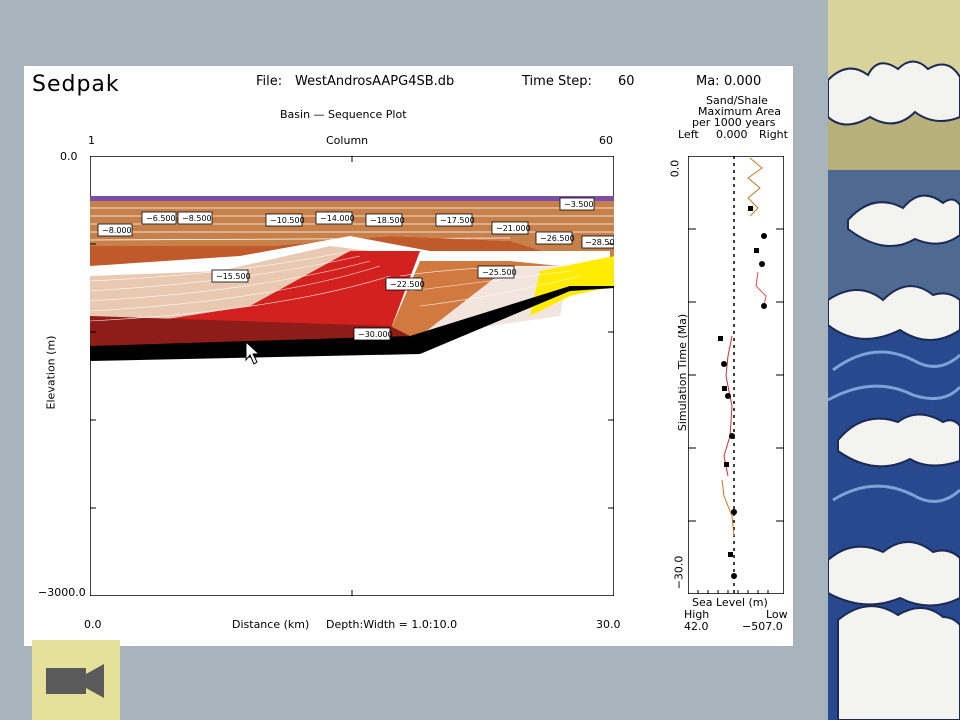 The width and height of the screenshot is (960, 720). Describe the element at coordinates (76, 84) in the screenshot. I see `app-name: Sedpak` at that location.